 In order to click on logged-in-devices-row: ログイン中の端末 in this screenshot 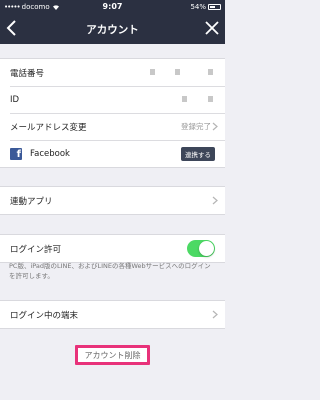, I will do `click(112, 314)`.